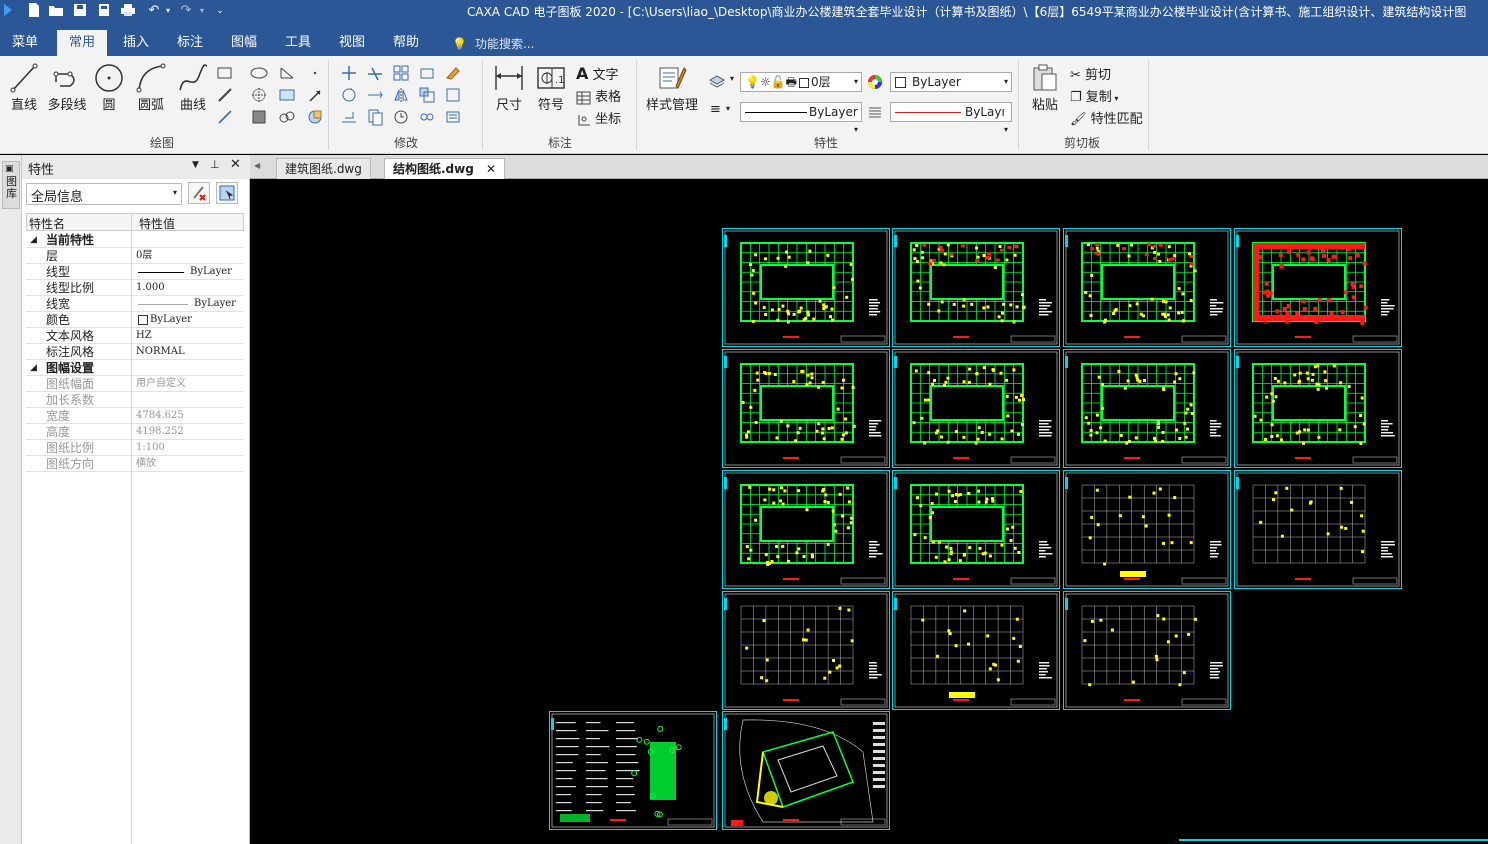 This screenshot has height=844, width=1488. Describe the element at coordinates (225, 73) in the screenshot. I see `rectangle-icon` at that location.